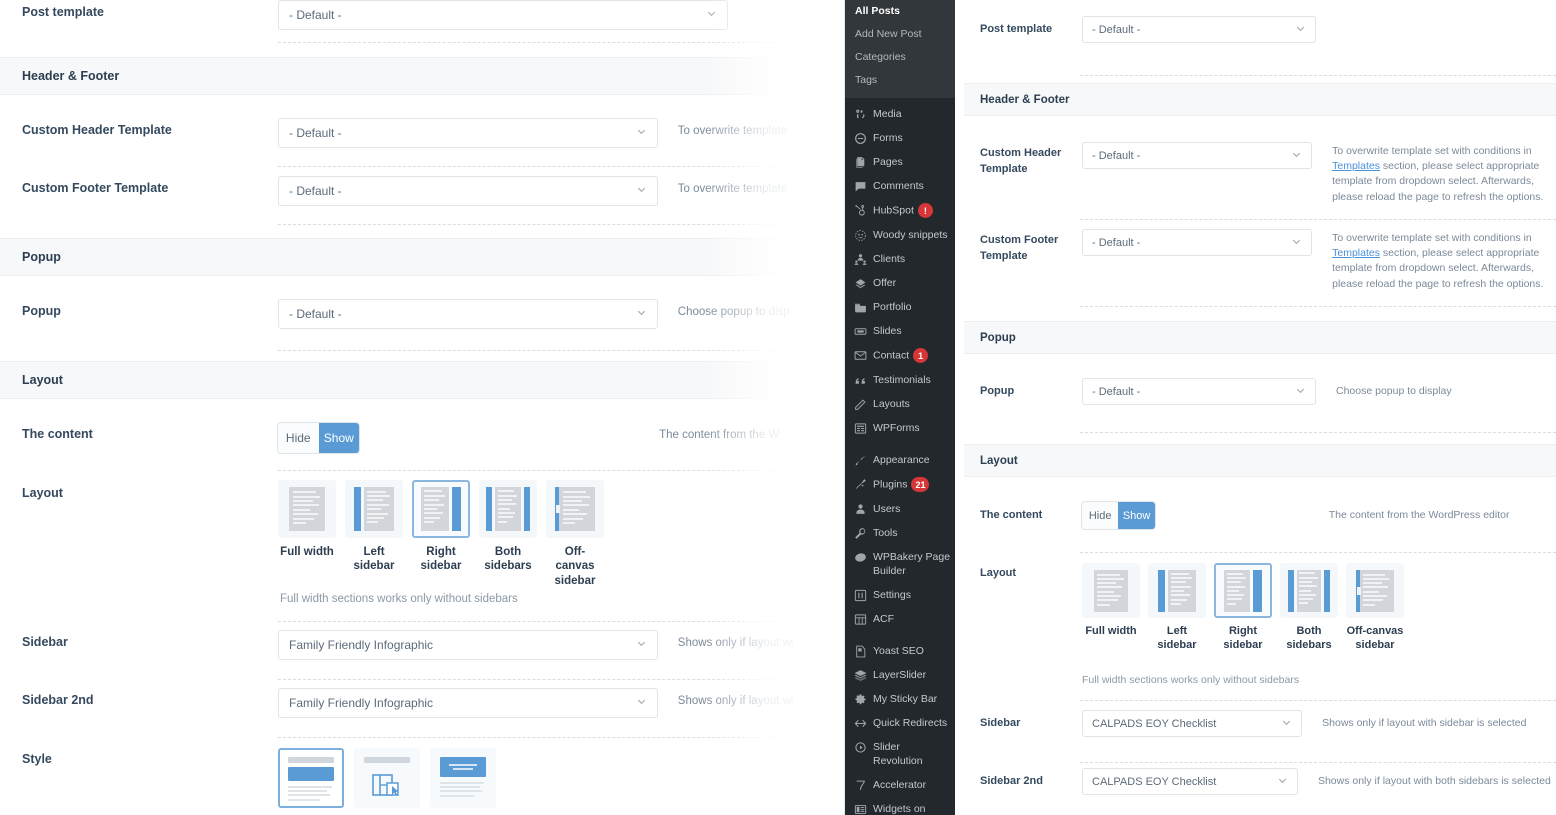 The image size is (1556, 815). What do you see at coordinates (900, 259) in the screenshot?
I see `menu-item-clients: Clients` at bounding box center [900, 259].